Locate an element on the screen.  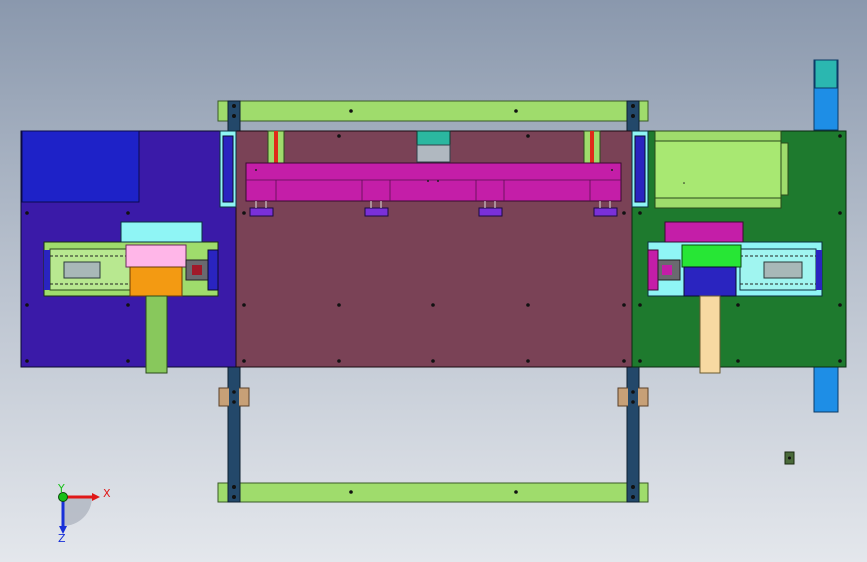
left-column-bracket is located at coordinates (234, 397).